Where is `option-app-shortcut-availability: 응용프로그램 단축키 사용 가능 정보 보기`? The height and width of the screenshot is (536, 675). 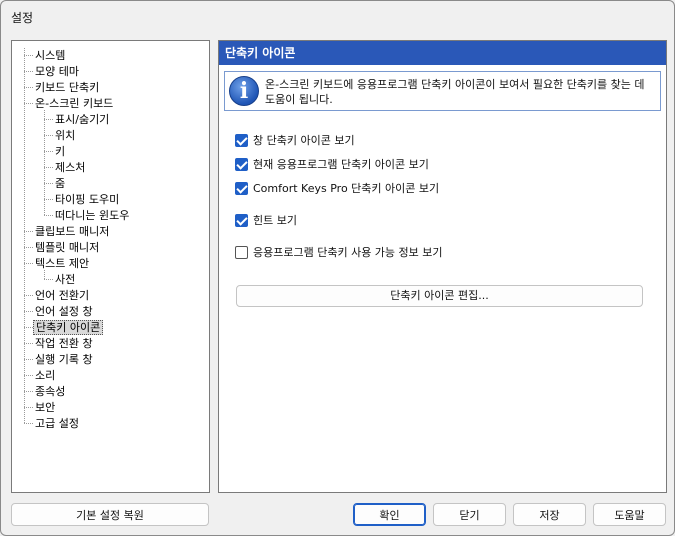 option-app-shortcut-availability: 응용프로그램 단축키 사용 가능 정보 보기 is located at coordinates (339, 252).